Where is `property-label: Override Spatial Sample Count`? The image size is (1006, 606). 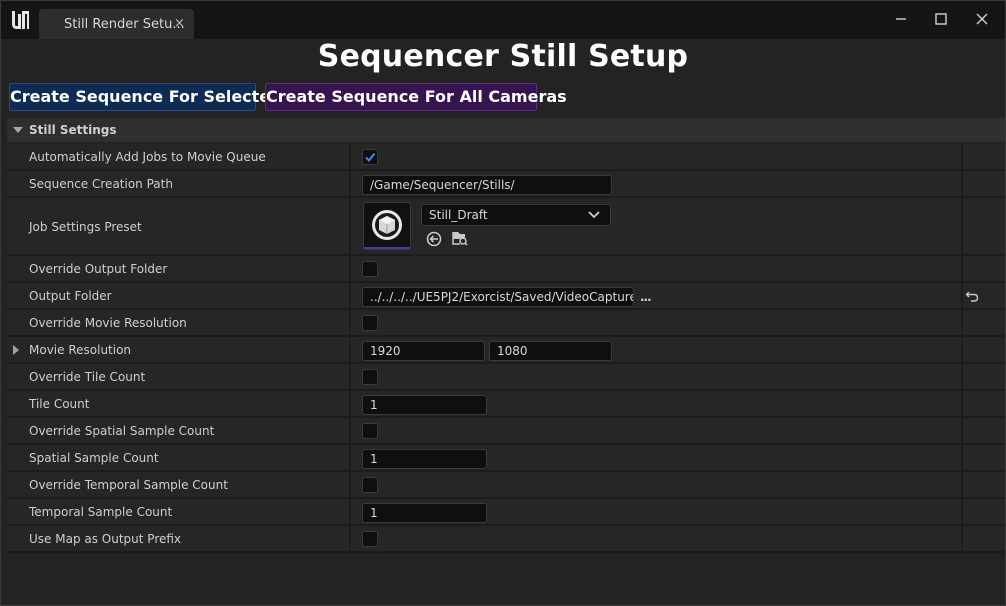 property-label: Override Spatial Sample Count is located at coordinates (122, 431).